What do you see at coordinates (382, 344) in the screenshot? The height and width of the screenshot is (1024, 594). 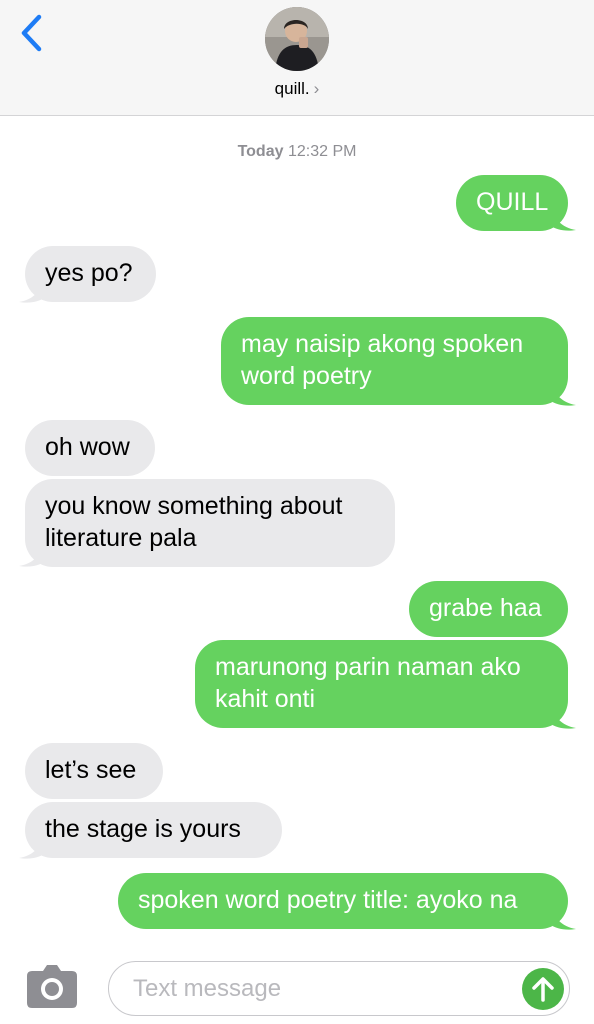 I see `message-line: may naisip akong spoken` at bounding box center [382, 344].